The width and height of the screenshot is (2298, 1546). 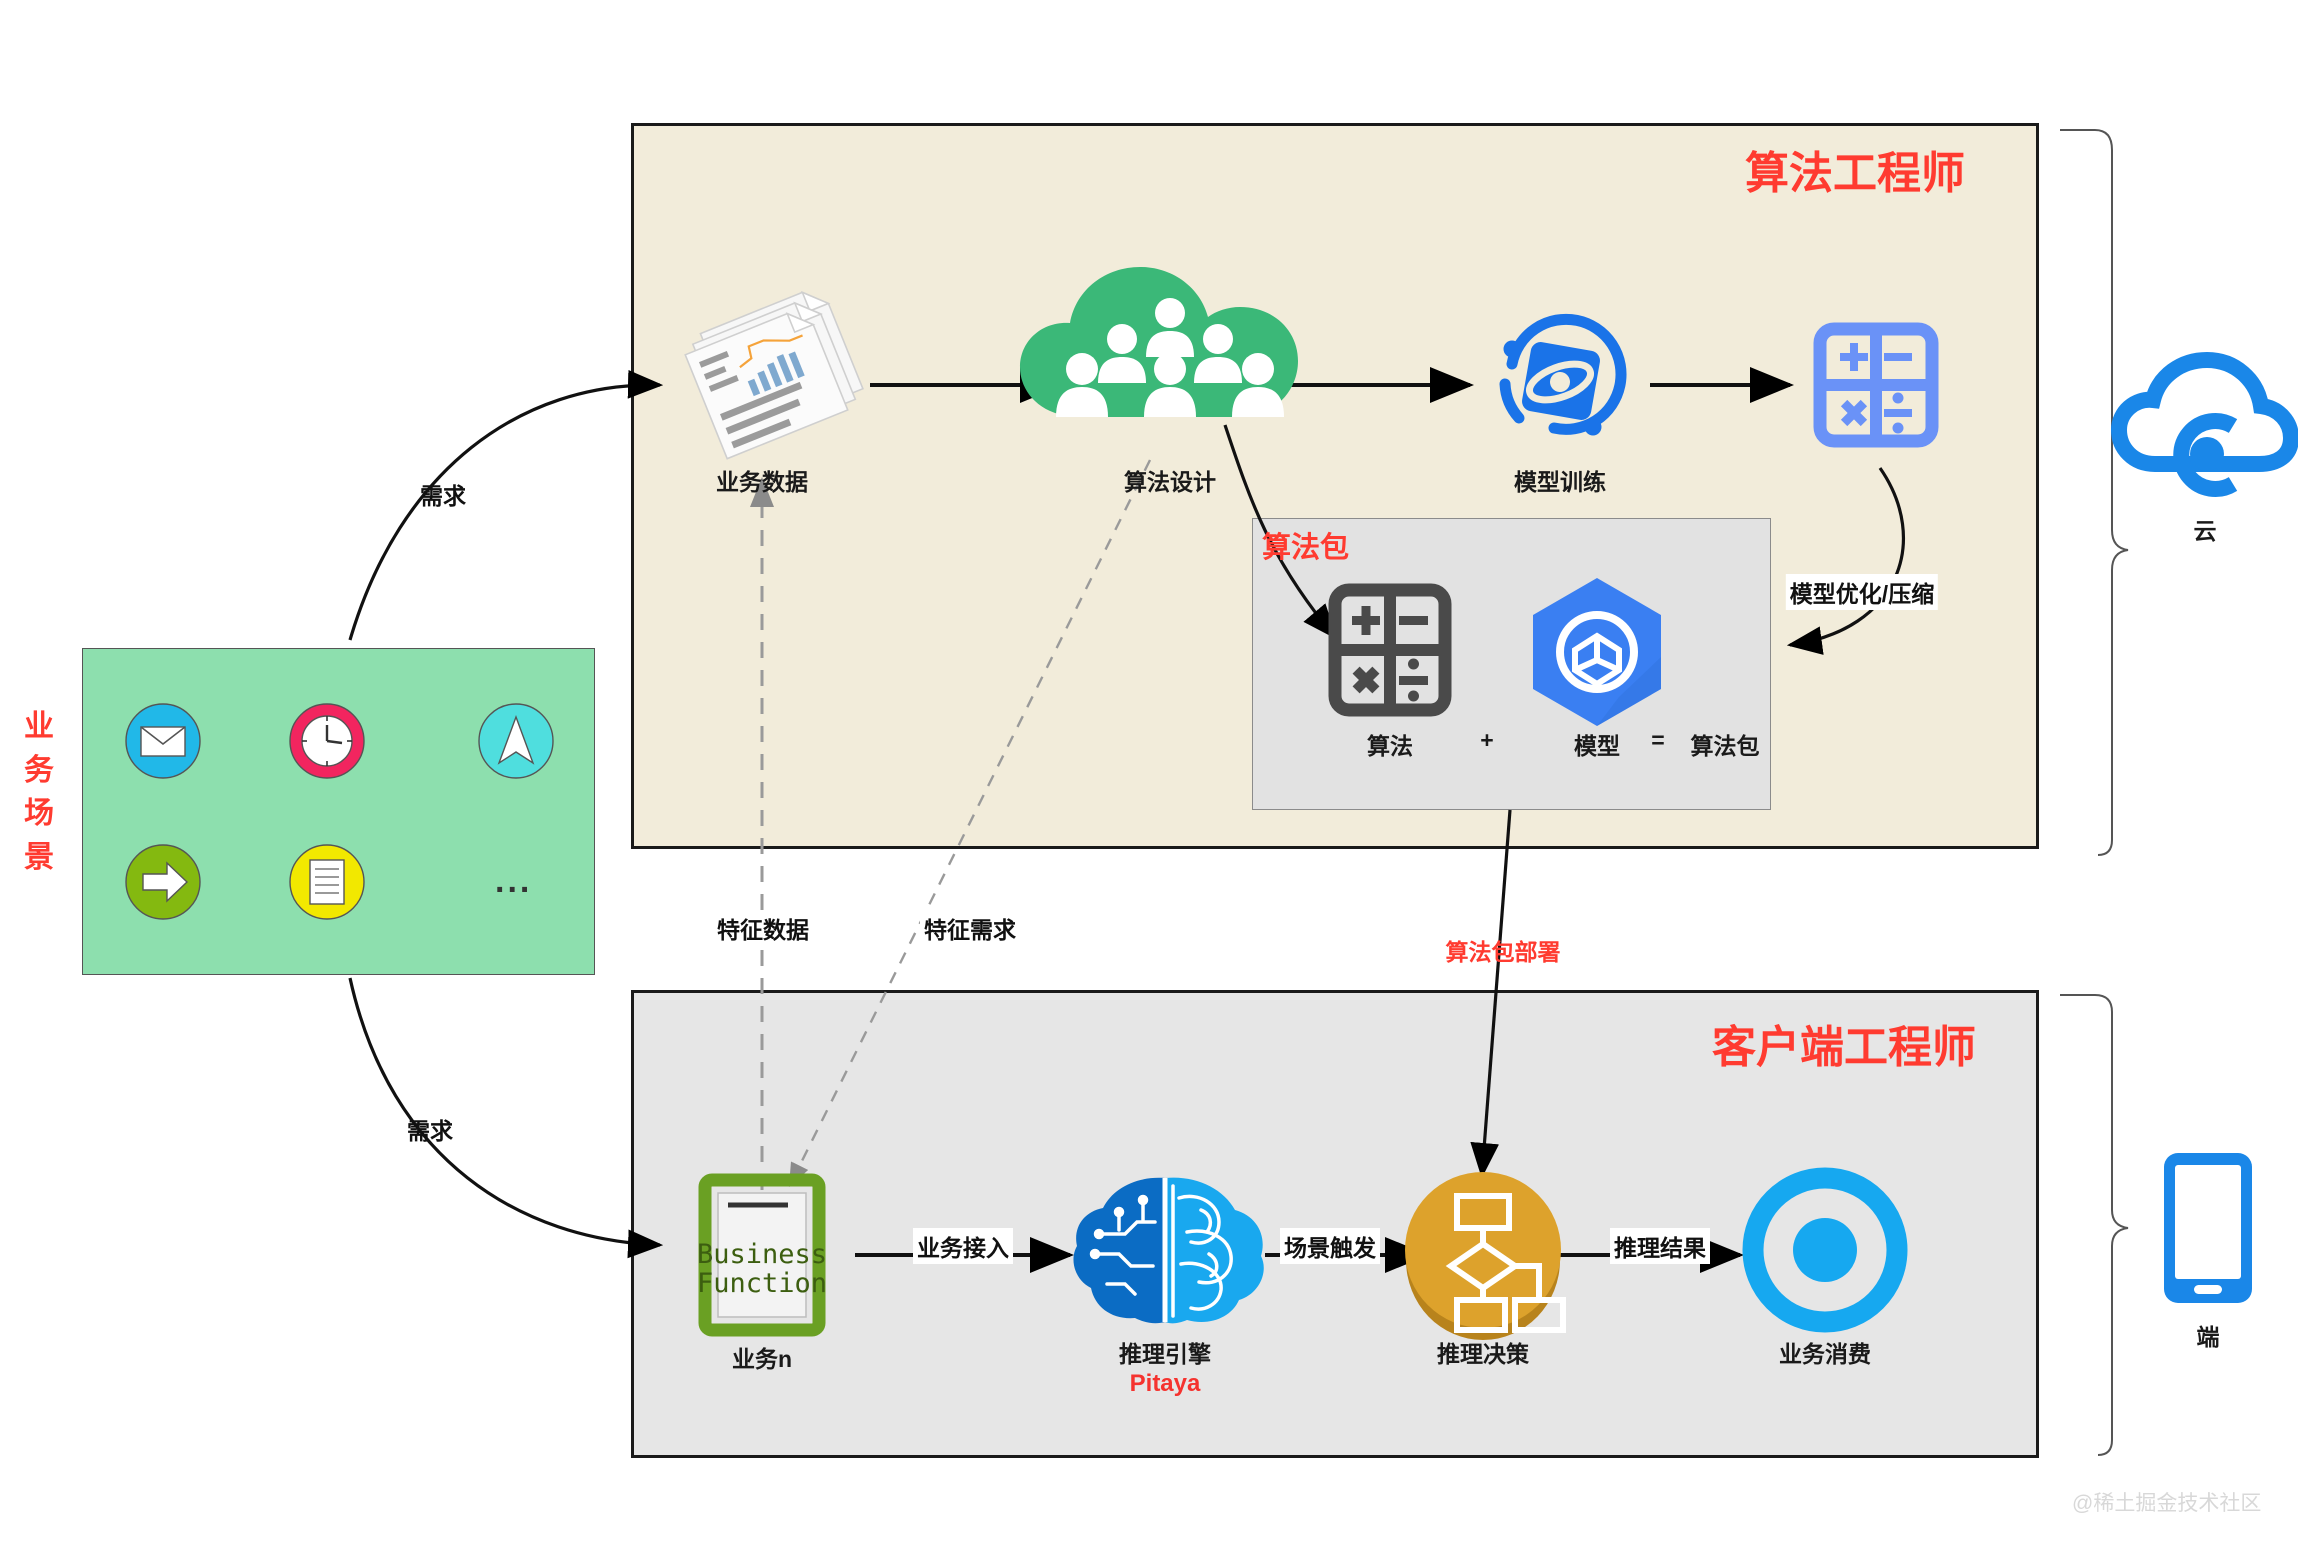 I want to click on node-sublabel-pitaya: Pitaya, so click(x=1165, y=1383).